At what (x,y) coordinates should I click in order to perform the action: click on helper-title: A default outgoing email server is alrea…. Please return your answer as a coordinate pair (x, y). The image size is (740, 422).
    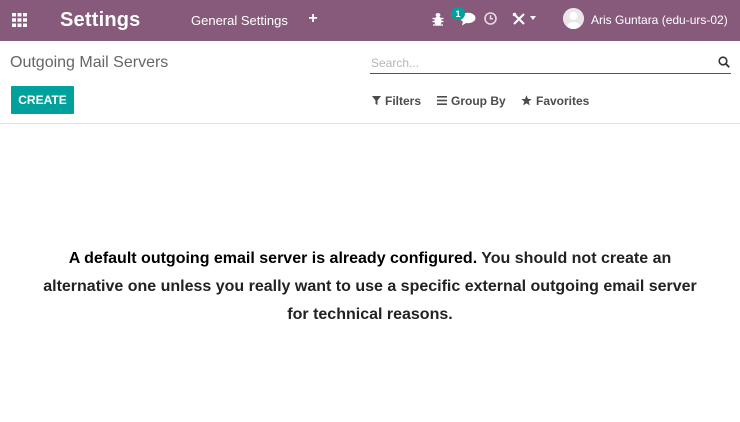
    Looking at the image, I should click on (273, 258).